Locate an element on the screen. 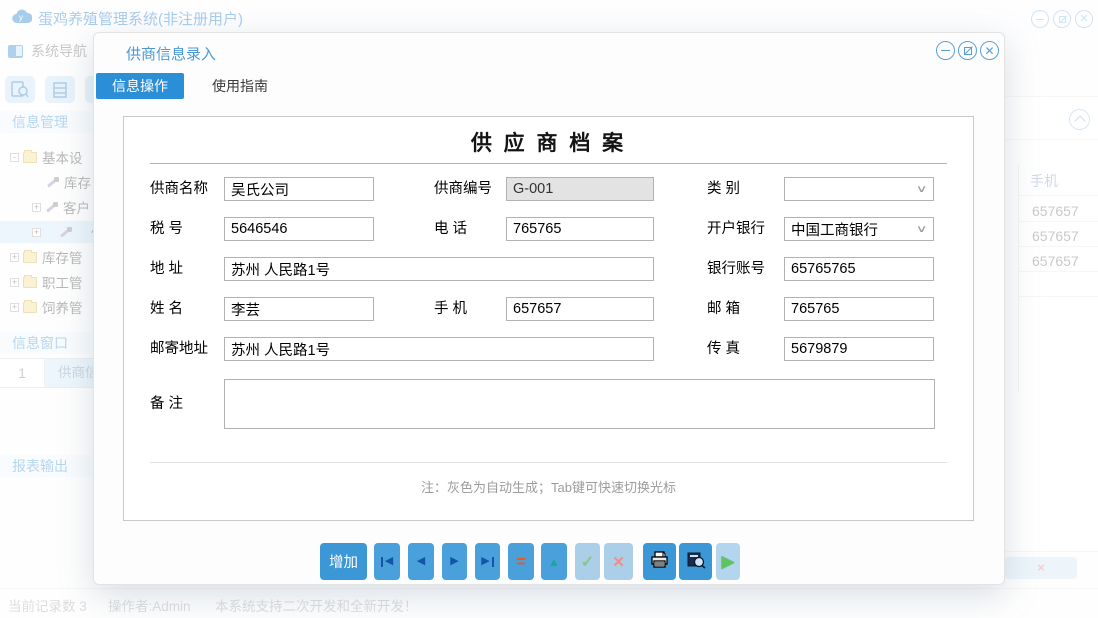 This screenshot has width=1098, height=618. first-record-button: ◀ is located at coordinates (387, 561).